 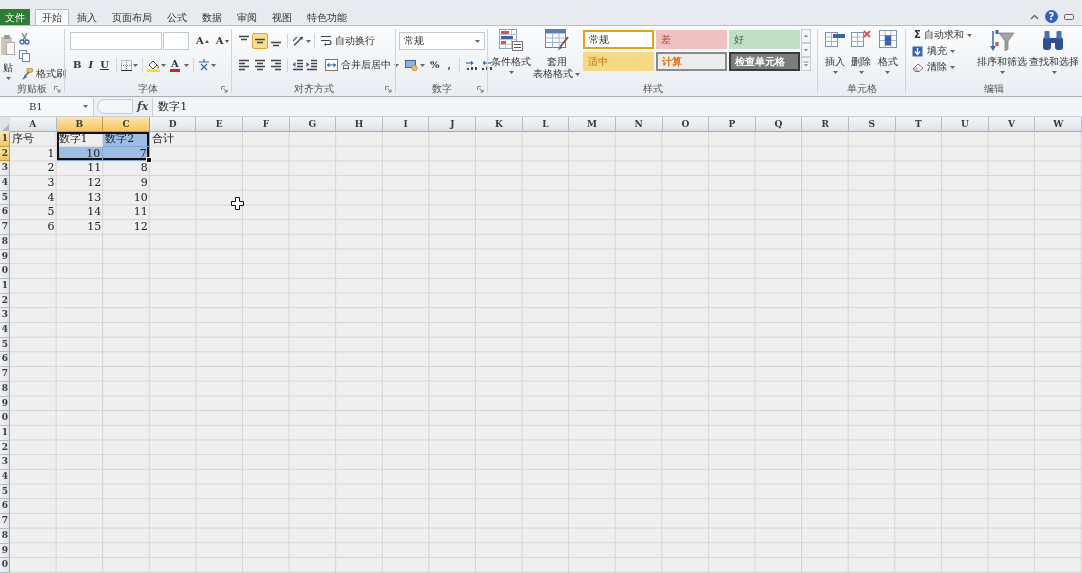 I want to click on row-header: 9, so click(x=5, y=551).